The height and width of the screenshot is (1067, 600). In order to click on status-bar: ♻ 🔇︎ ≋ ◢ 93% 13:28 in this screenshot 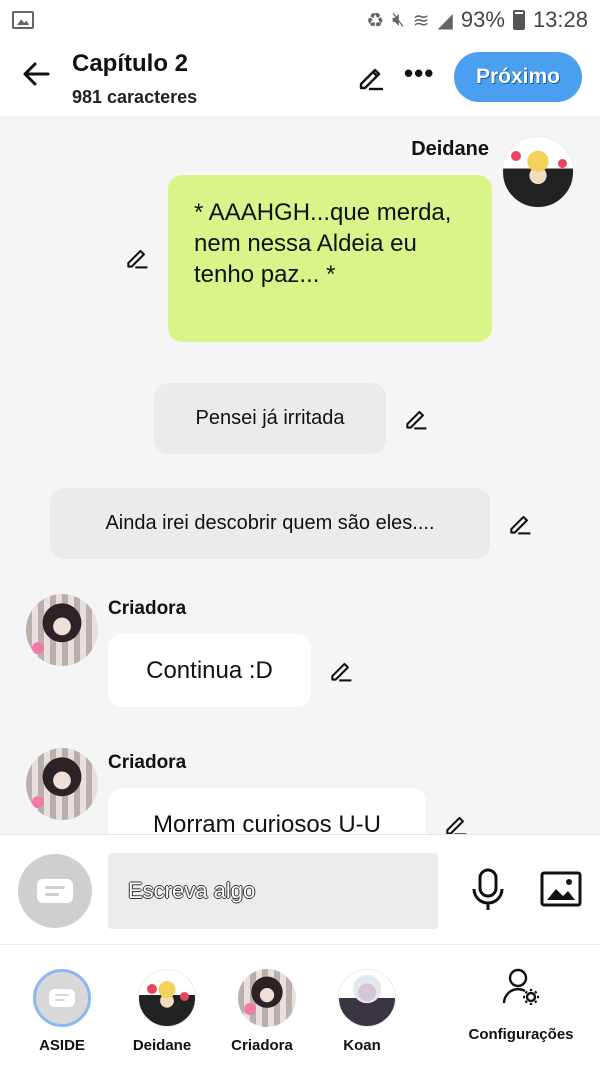, I will do `click(300, 20)`.